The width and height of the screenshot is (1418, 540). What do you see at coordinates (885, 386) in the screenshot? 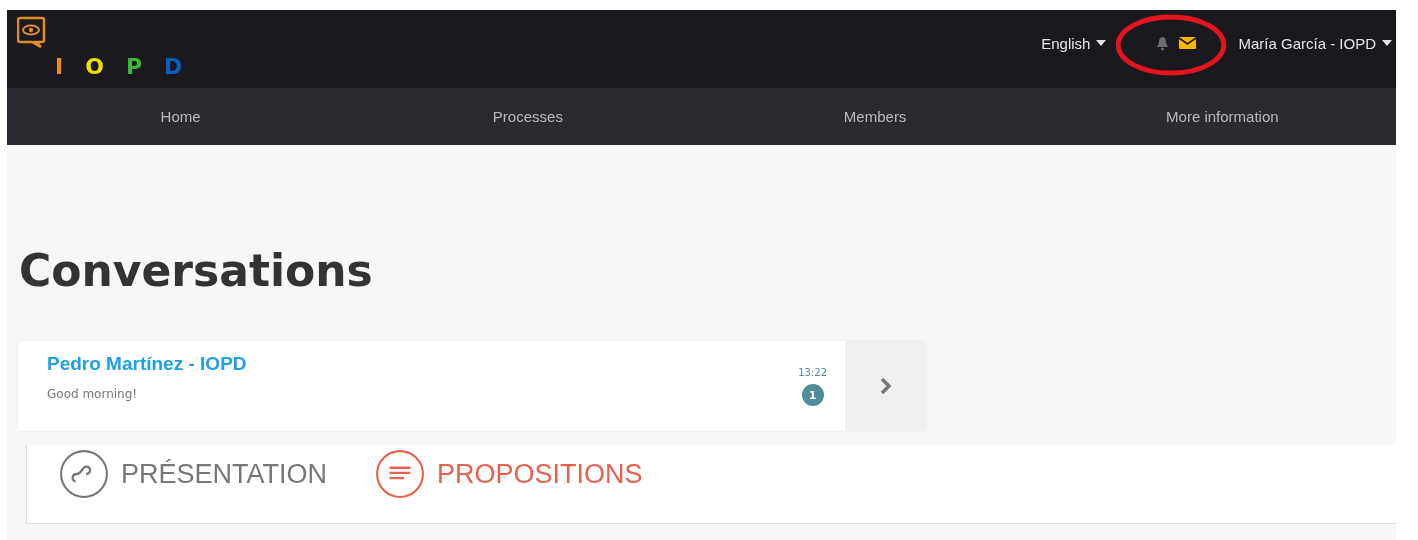
I see `chevron-icon` at bounding box center [885, 386].